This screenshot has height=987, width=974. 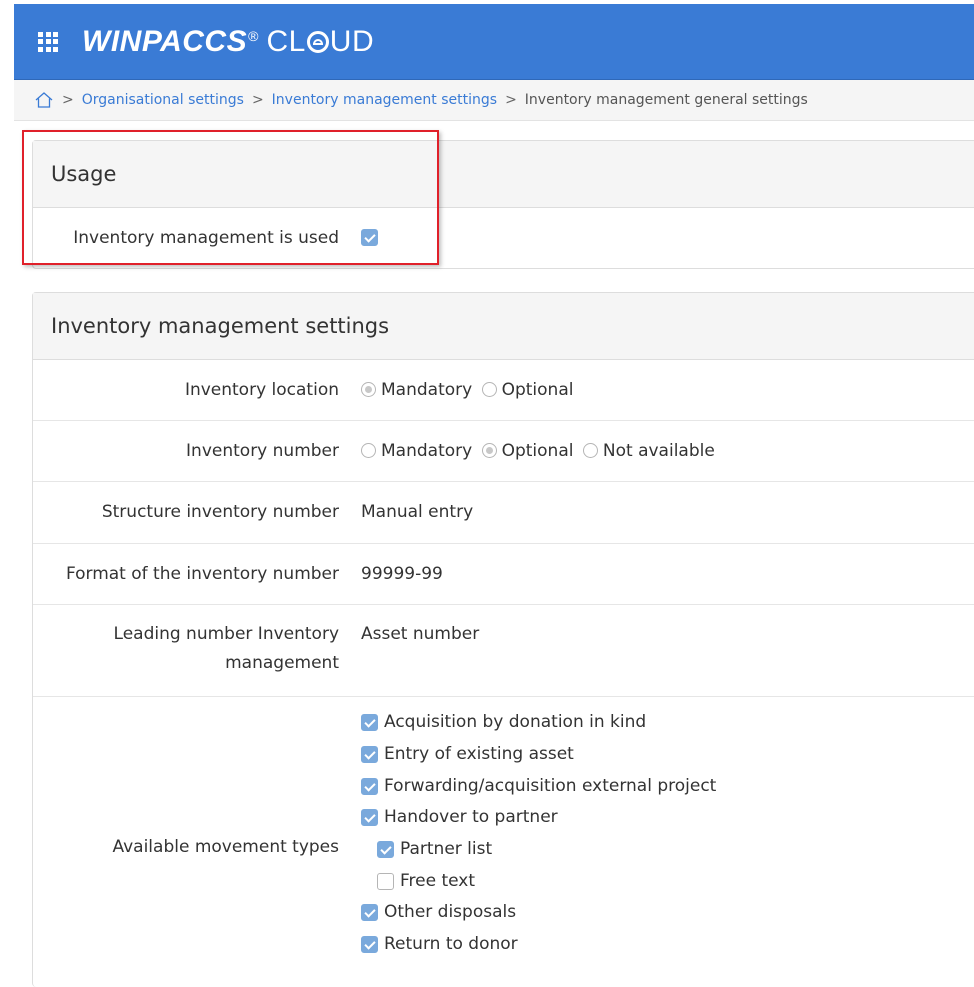 I want to click on logo-registered-mark: ®, so click(x=253, y=35).